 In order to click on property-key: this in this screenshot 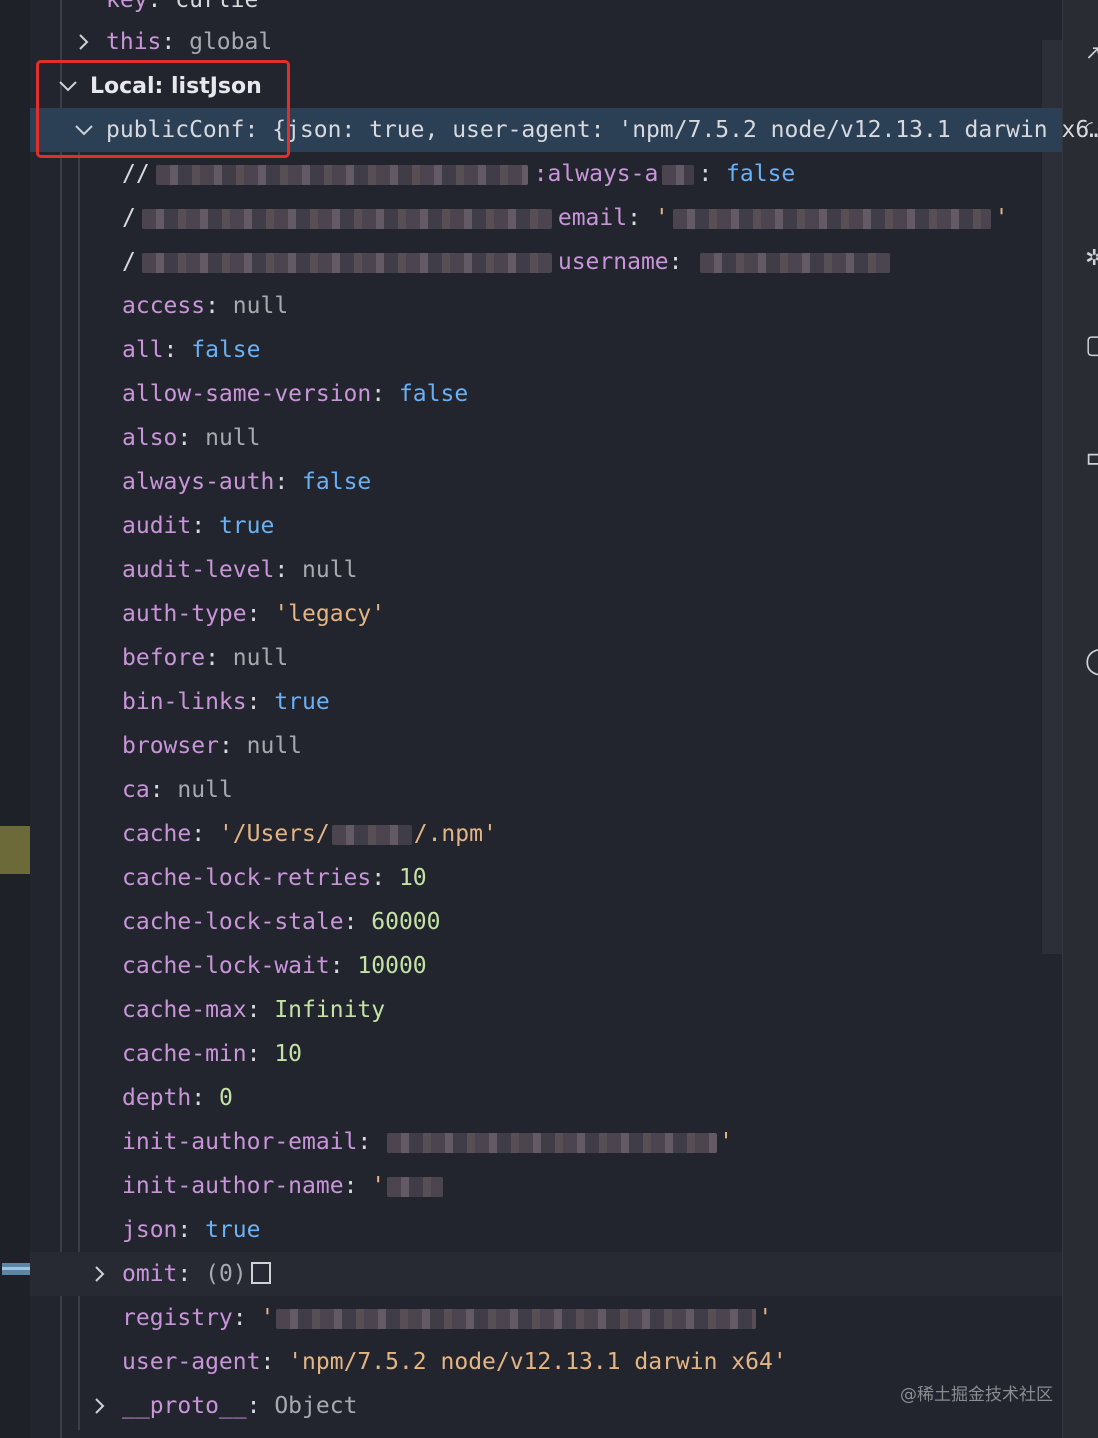, I will do `click(134, 42)`.